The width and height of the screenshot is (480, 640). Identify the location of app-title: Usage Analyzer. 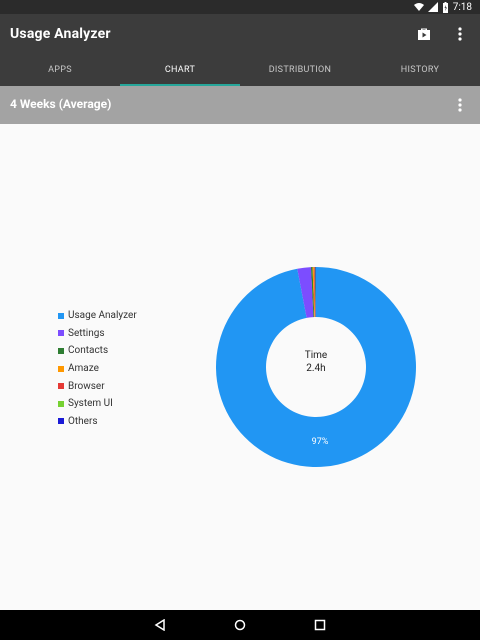
(60, 34).